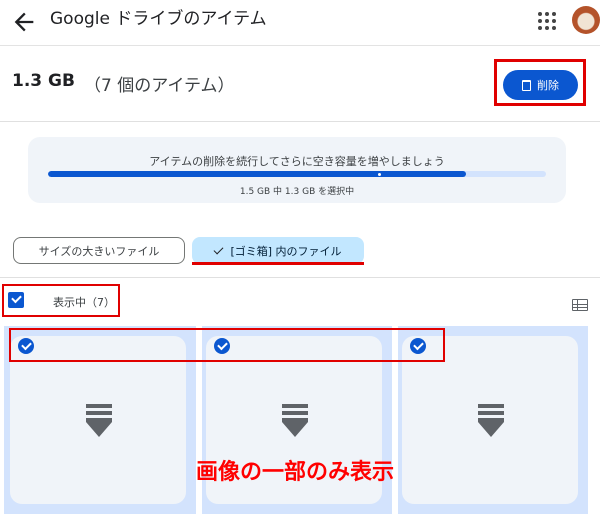 The width and height of the screenshot is (600, 518). Describe the element at coordinates (580, 305) in the screenshot. I see `list-view-icon` at that location.